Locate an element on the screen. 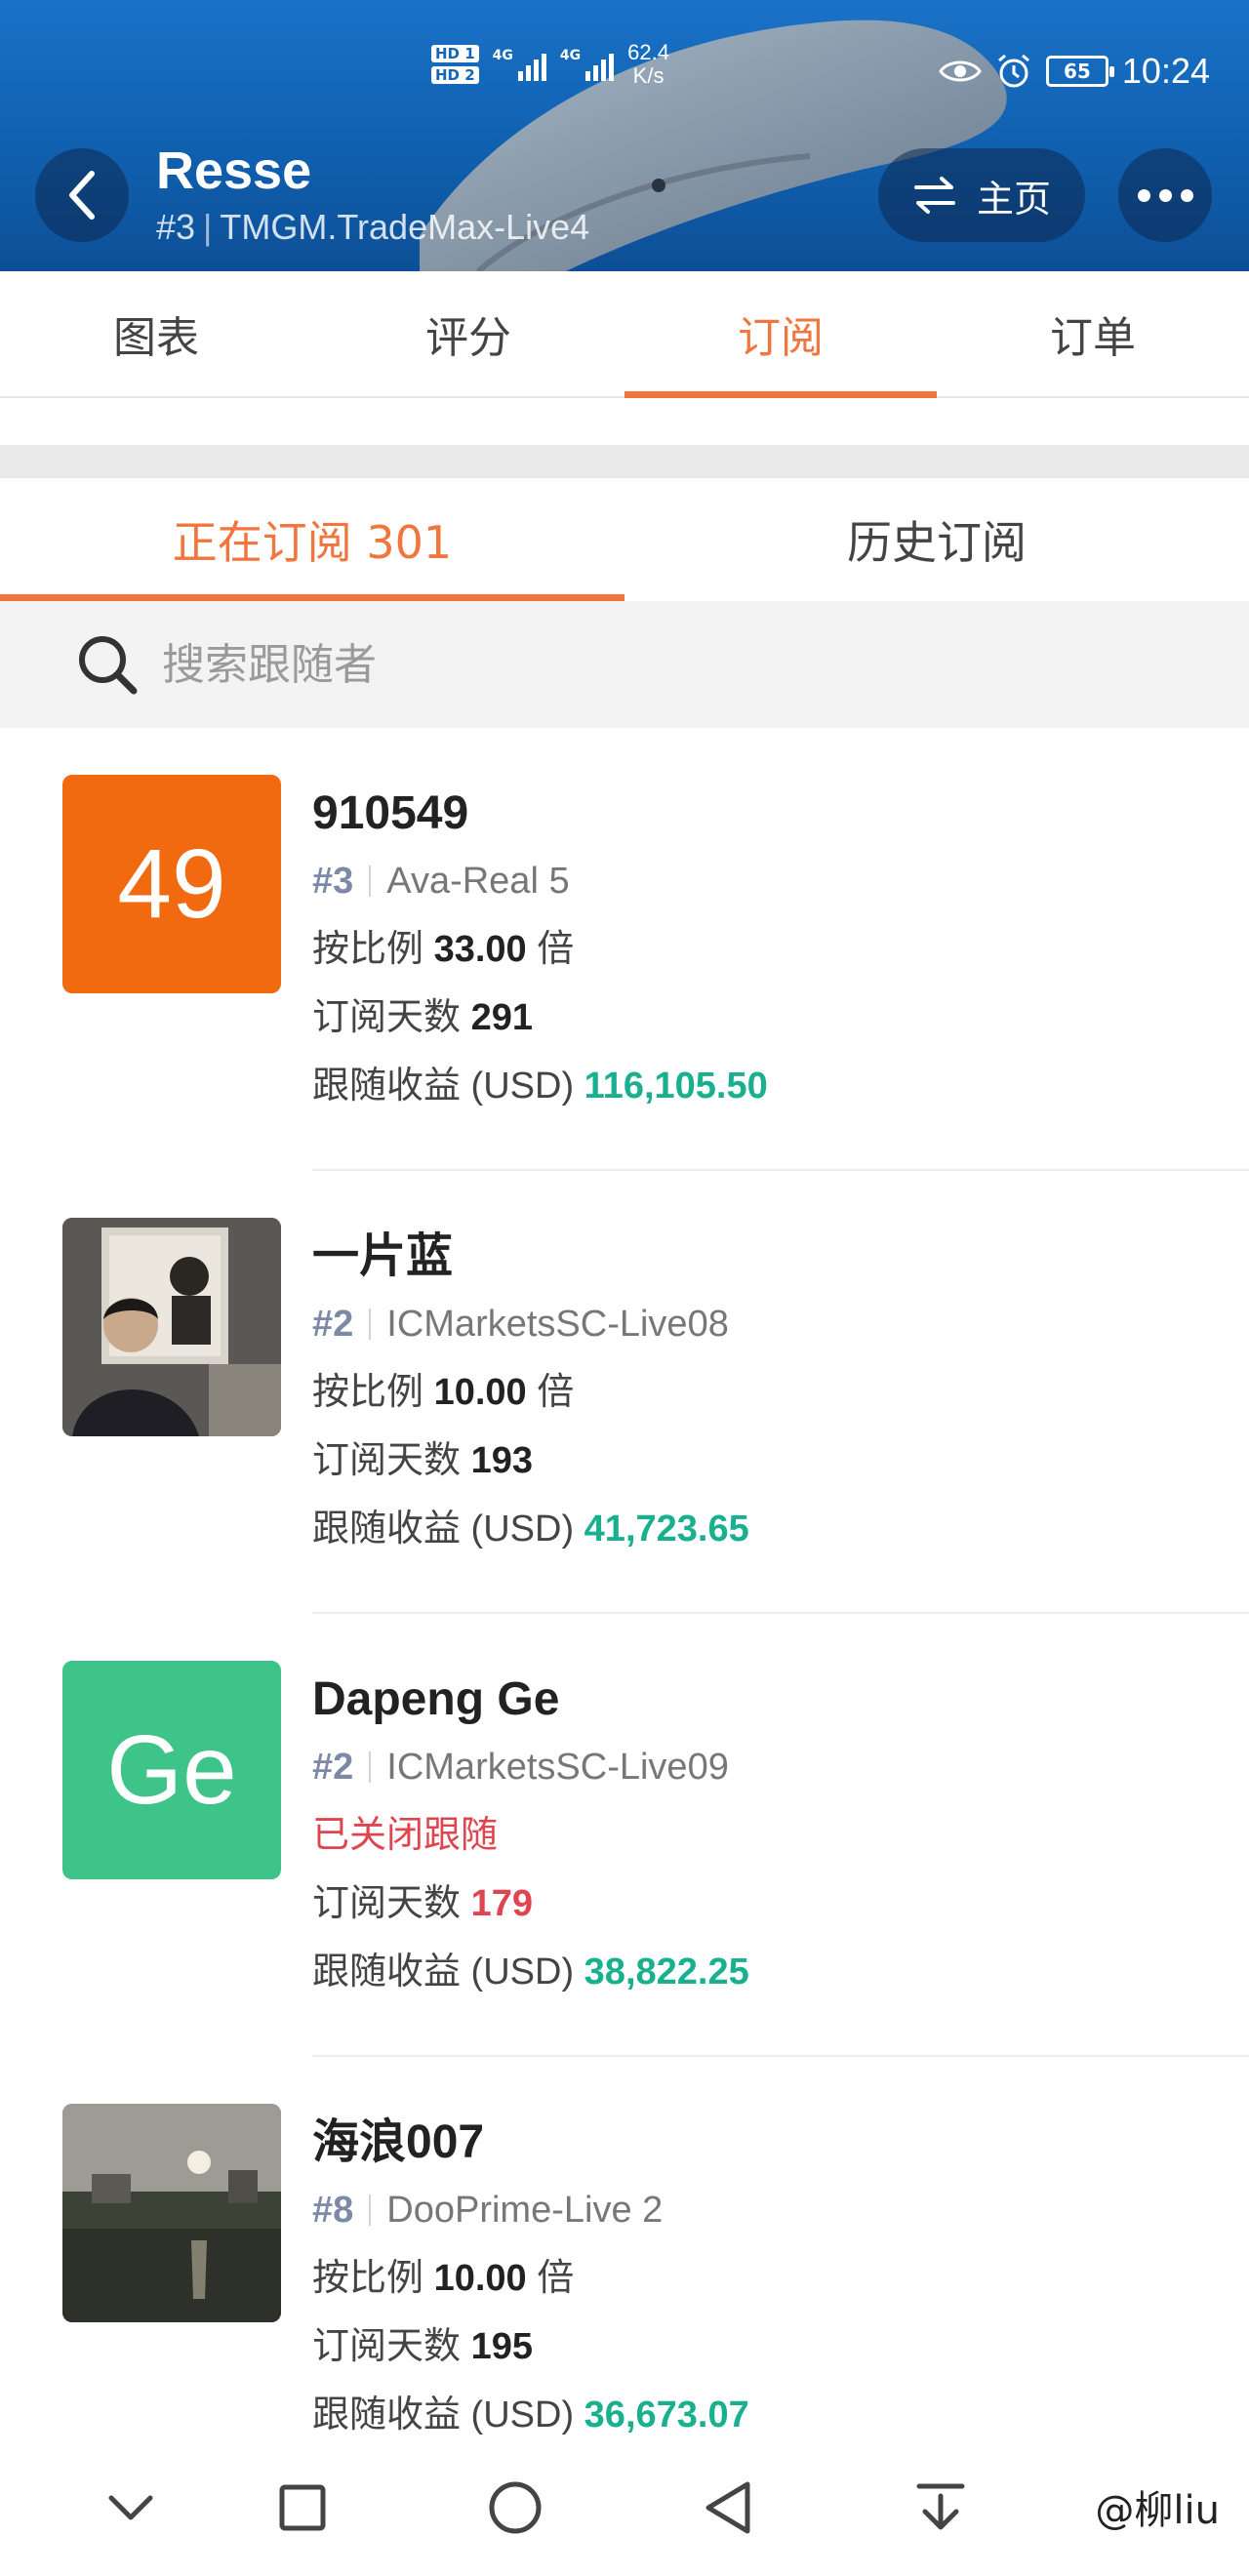 This screenshot has height=2576, width=1249. days-row: 订阅天数 291 is located at coordinates (422, 1017).